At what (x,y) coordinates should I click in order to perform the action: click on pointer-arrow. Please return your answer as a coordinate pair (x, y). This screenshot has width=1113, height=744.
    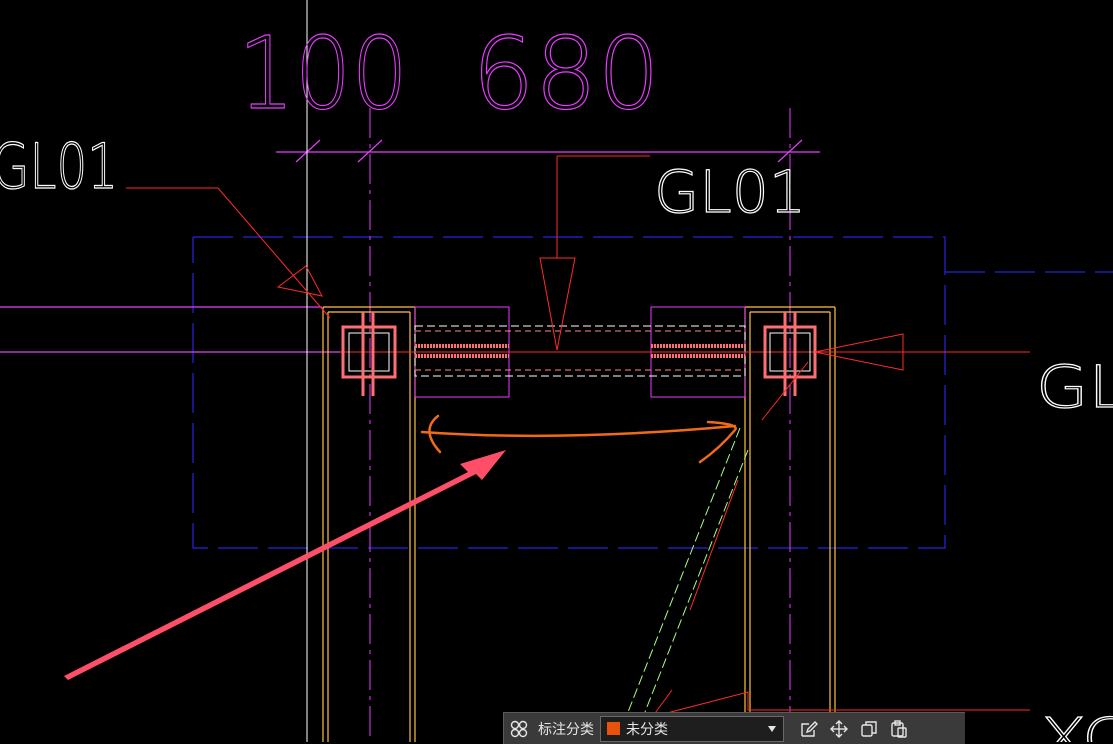
    Looking at the image, I should click on (285, 565).